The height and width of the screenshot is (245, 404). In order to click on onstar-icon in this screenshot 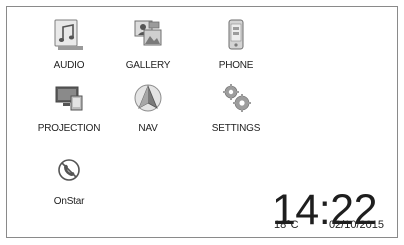, I will do `click(69, 170)`.